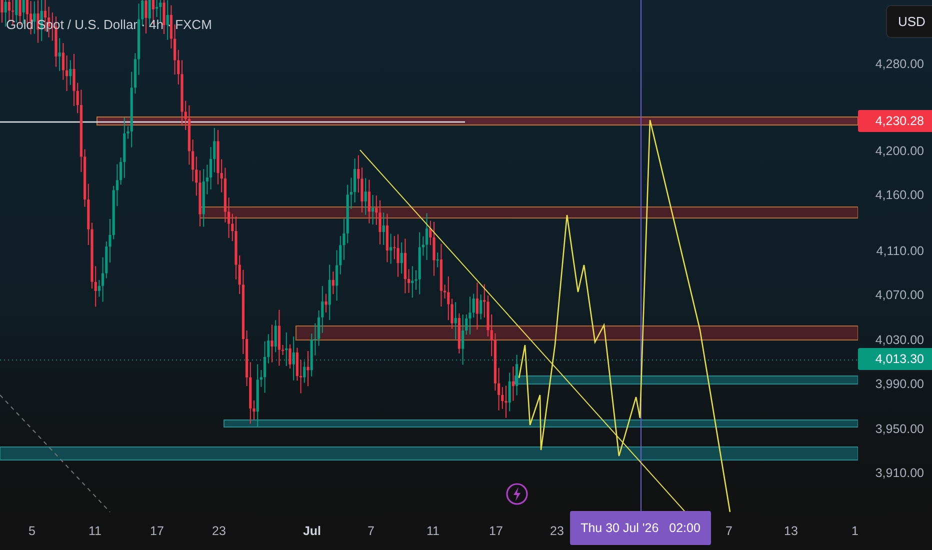 The width and height of the screenshot is (932, 550). What do you see at coordinates (517, 494) in the screenshot?
I see `lightning-icon` at bounding box center [517, 494].